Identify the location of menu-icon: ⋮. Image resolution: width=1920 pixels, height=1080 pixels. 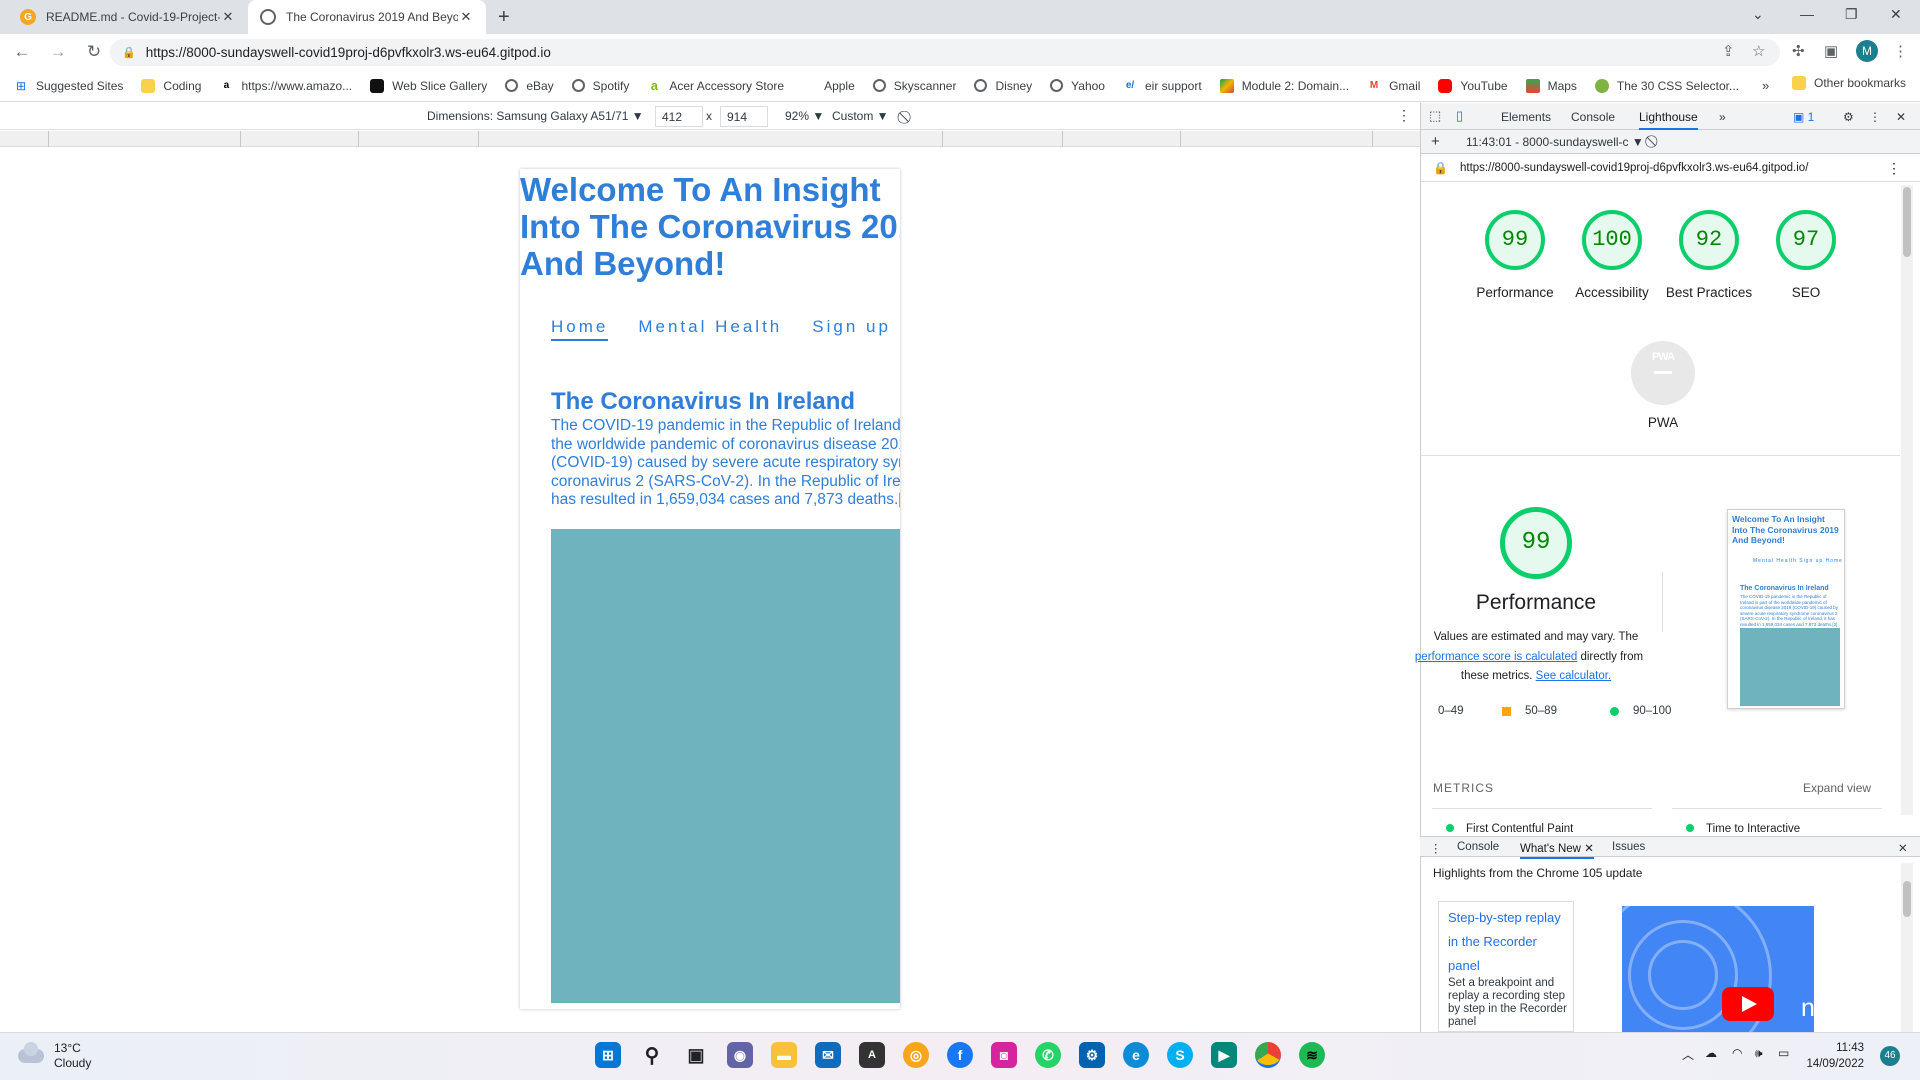
(1900, 51).